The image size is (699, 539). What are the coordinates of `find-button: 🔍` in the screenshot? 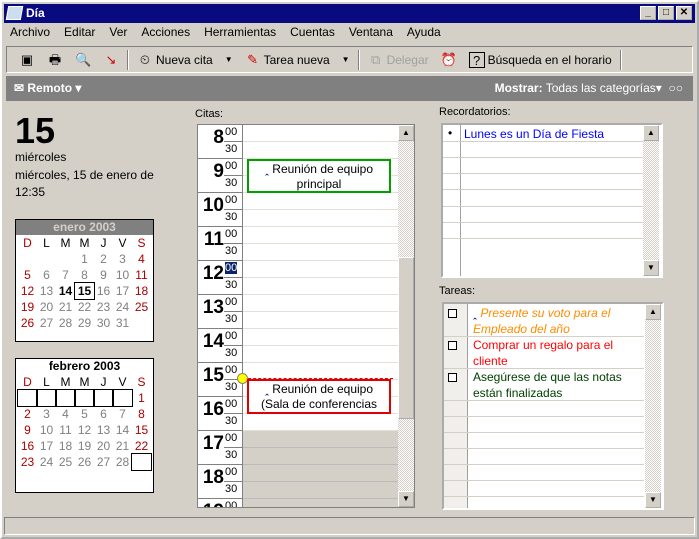 It's located at (83, 60).